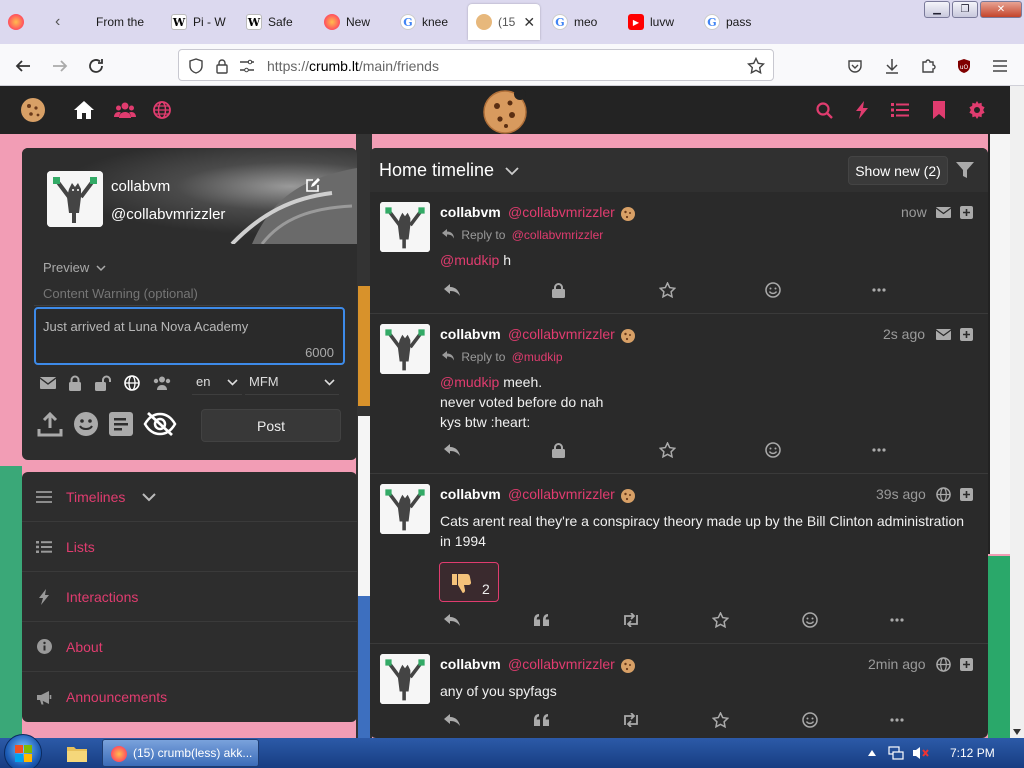  I want to click on extensions-button, so click(928, 66).